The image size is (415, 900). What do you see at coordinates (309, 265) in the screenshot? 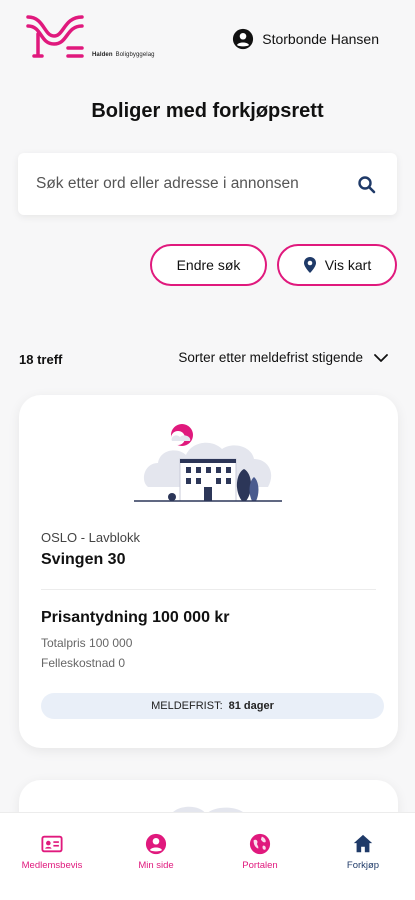
I see `map-pin-icon` at bounding box center [309, 265].